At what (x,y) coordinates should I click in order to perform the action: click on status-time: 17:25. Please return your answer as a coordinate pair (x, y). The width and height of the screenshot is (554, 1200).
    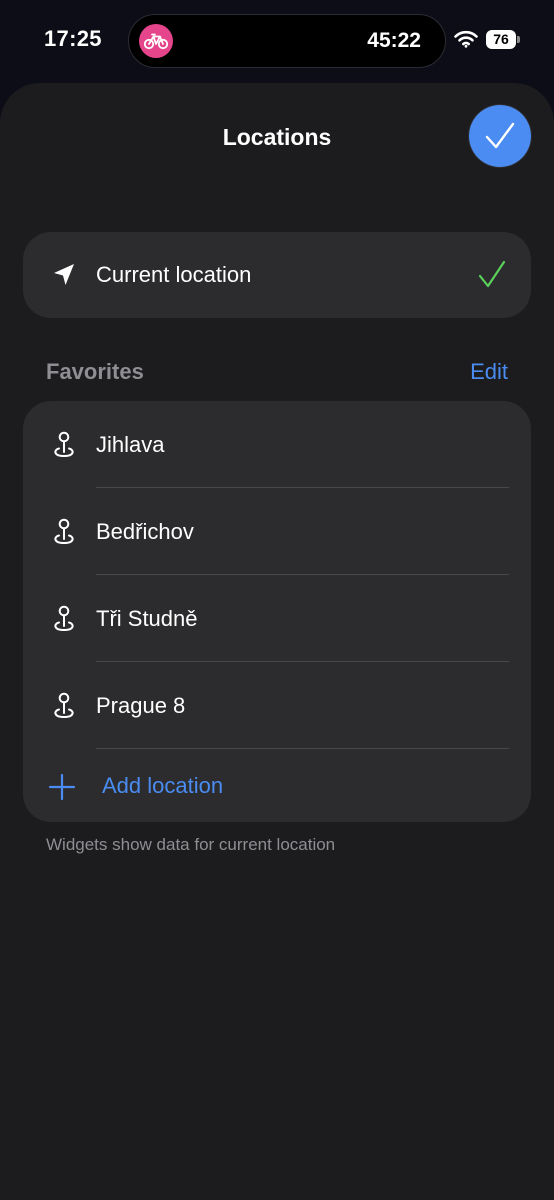
    Looking at the image, I should click on (73, 38).